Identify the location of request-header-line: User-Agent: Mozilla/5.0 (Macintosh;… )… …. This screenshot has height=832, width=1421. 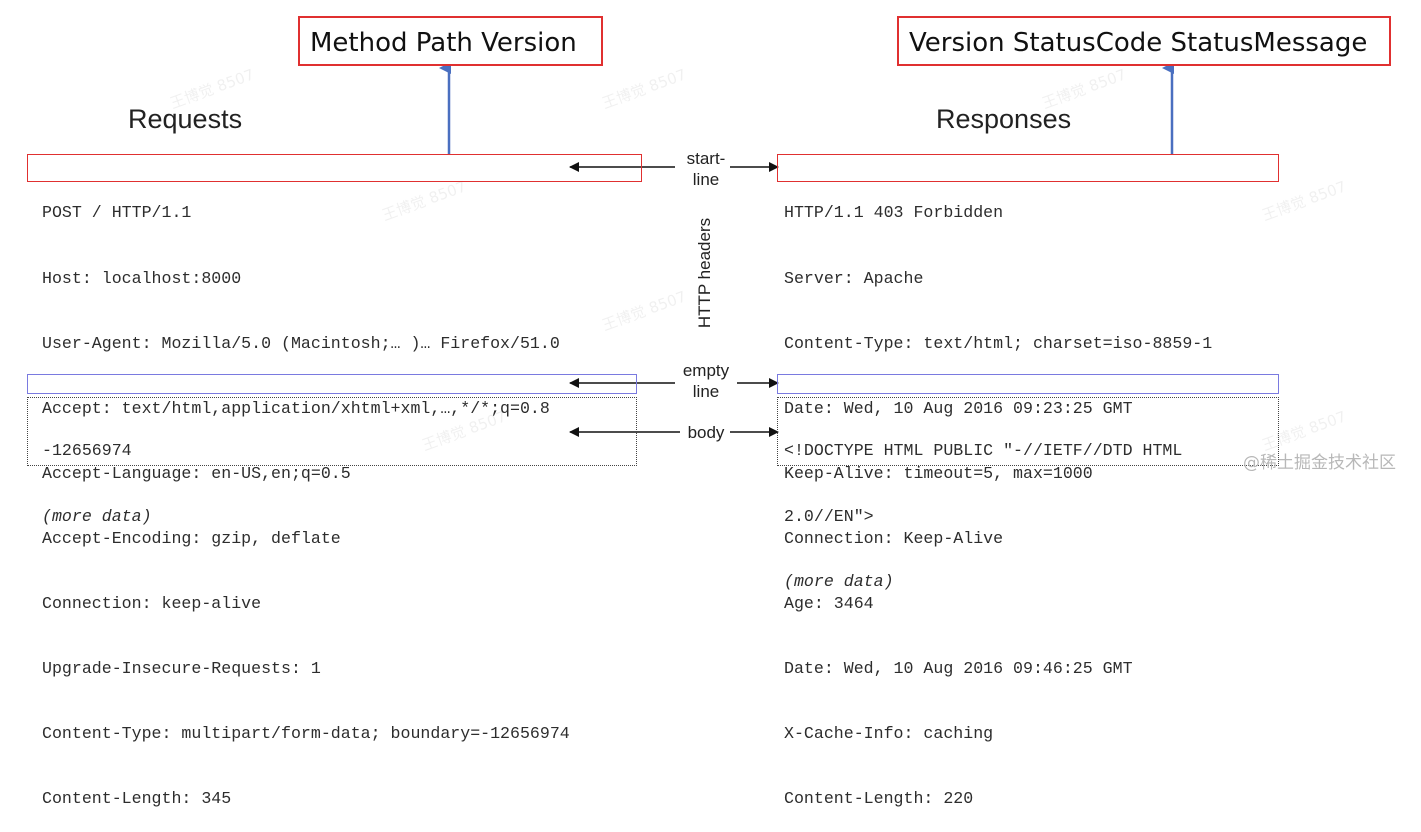
(301, 343).